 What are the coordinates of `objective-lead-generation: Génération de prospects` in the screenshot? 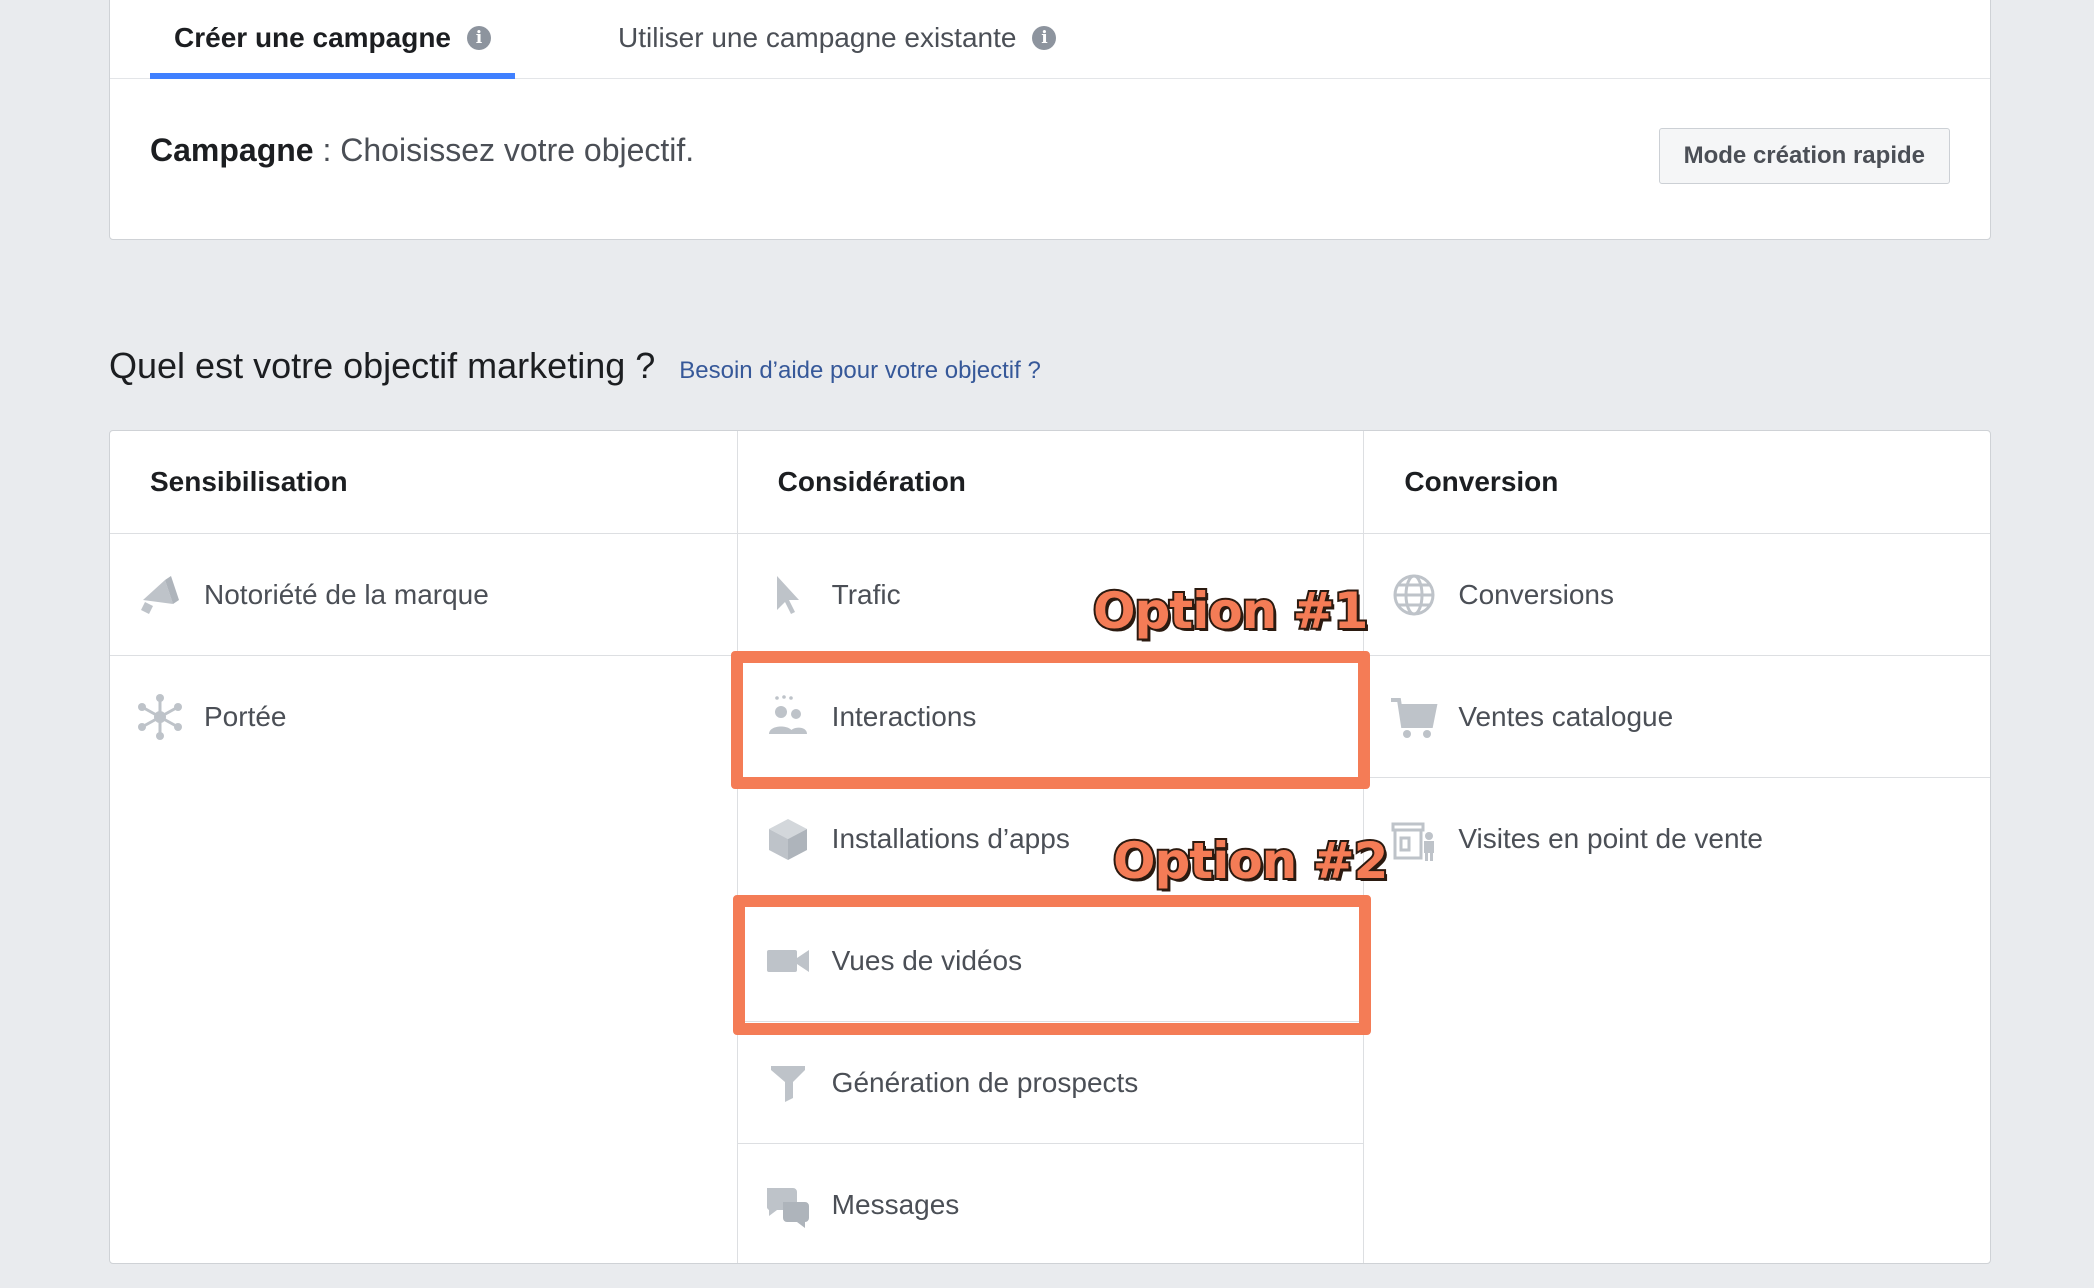 It's located at (1050, 1083).